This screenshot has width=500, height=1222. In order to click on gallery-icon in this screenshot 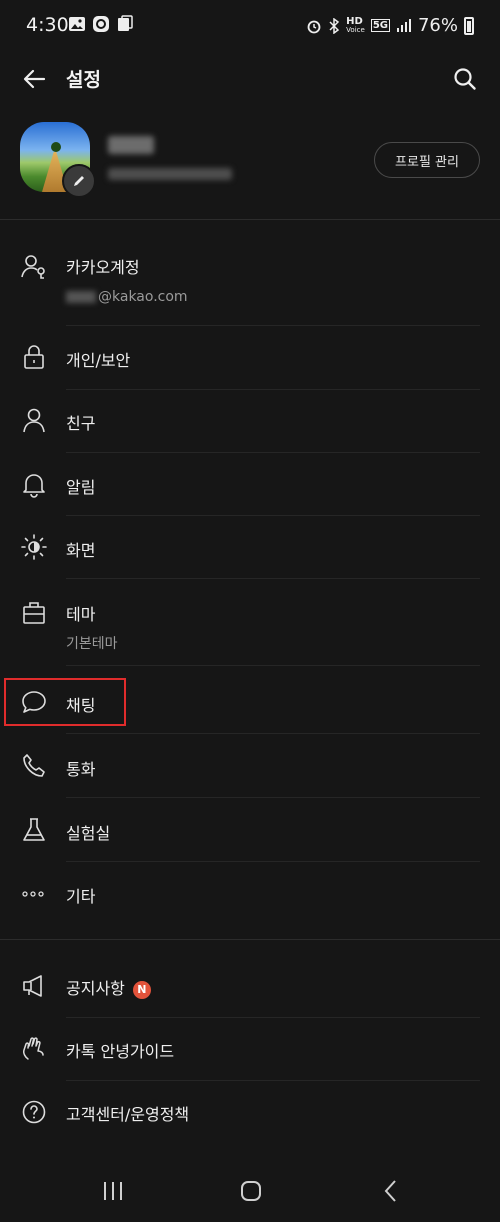, I will do `click(77, 24)`.